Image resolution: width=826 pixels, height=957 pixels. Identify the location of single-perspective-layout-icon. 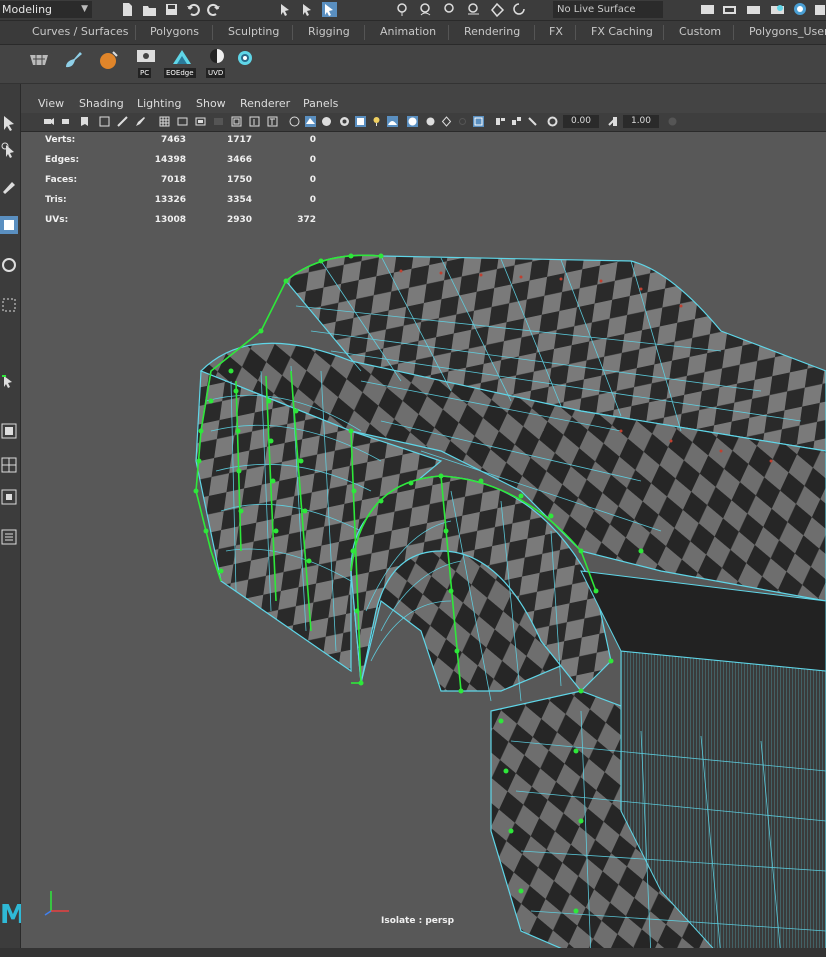
(9, 431).